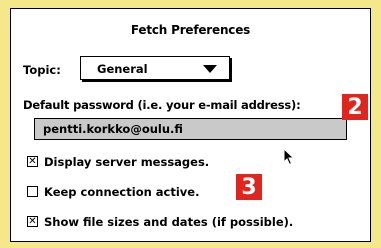 The image size is (381, 248). Describe the element at coordinates (122, 69) in the screenshot. I see `topic-value: General` at that location.